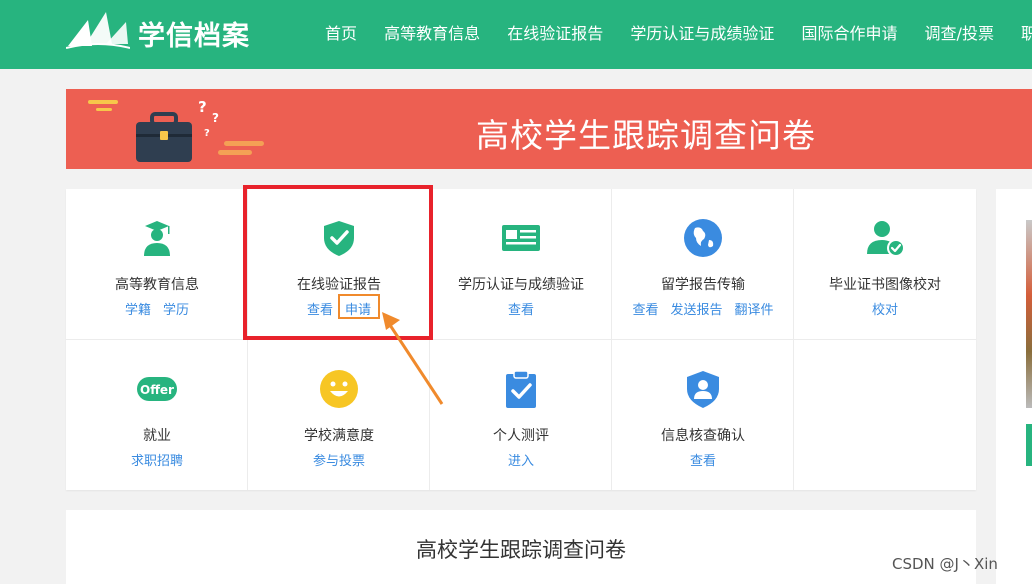 The height and width of the screenshot is (584, 1032). Describe the element at coordinates (176, 130) in the screenshot. I see `briefcase-question-illustration: ? ? ?` at that location.